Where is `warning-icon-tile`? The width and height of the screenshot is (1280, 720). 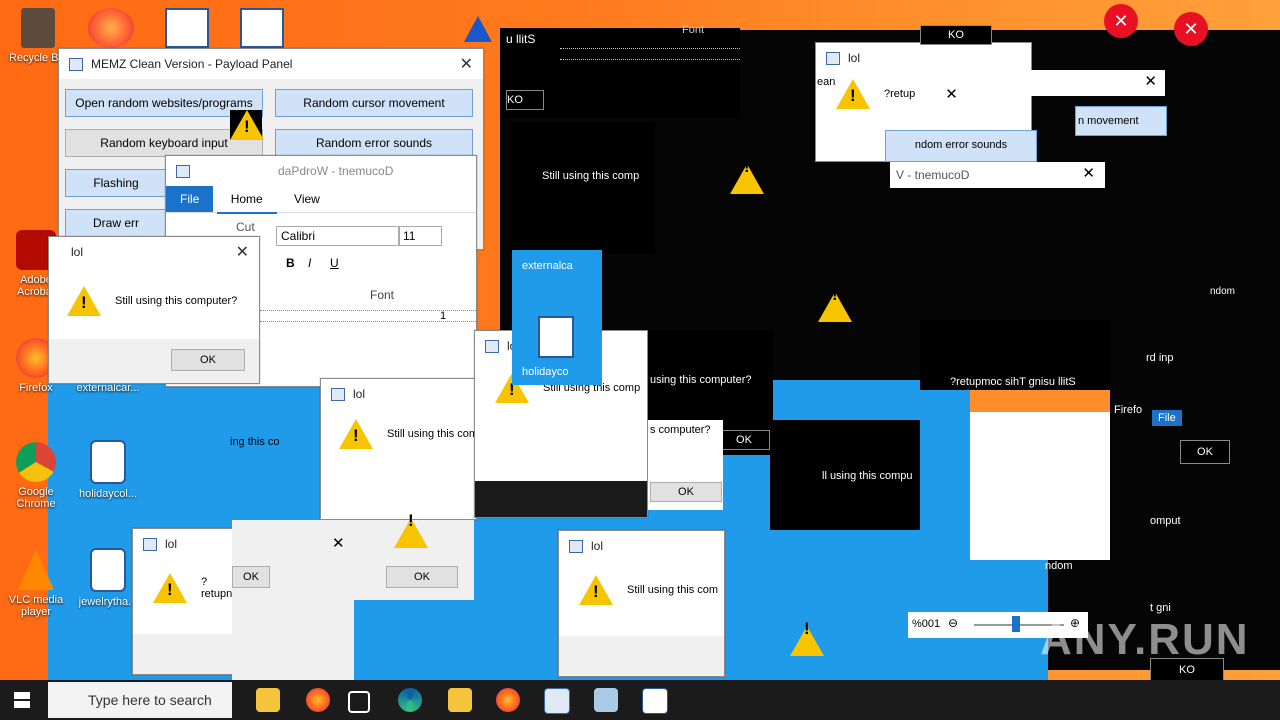 warning-icon-tile is located at coordinates (247, 125).